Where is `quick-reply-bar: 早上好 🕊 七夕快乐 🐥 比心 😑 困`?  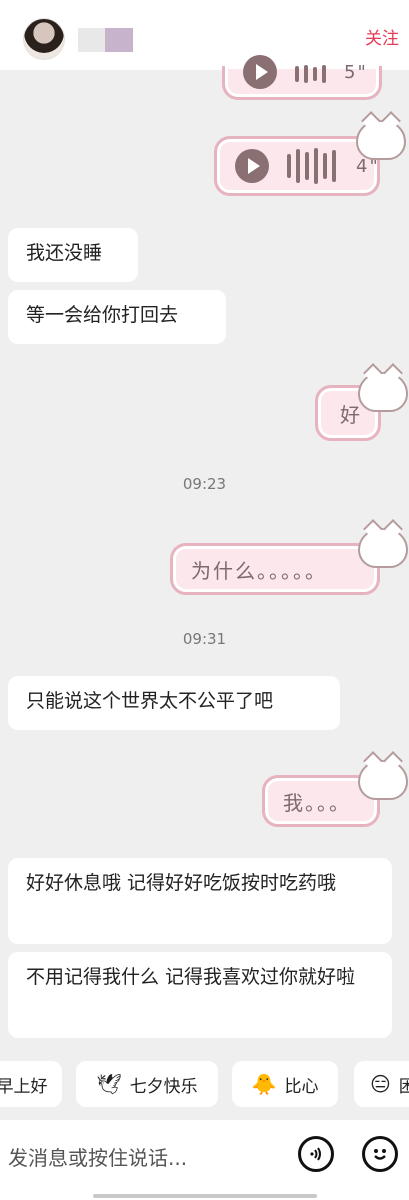 quick-reply-bar: 早上好 🕊 七夕快乐 🐥 比心 😑 困 is located at coordinates (204, 1084).